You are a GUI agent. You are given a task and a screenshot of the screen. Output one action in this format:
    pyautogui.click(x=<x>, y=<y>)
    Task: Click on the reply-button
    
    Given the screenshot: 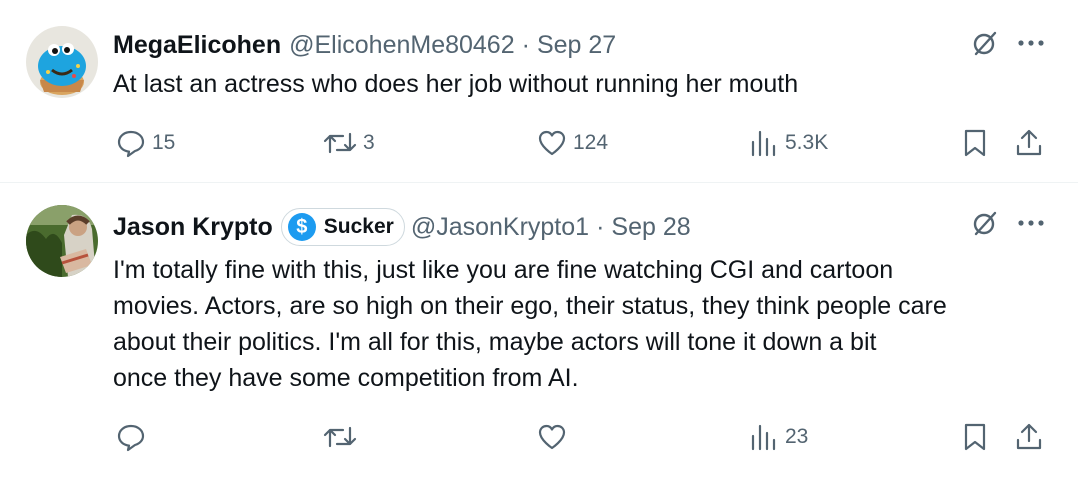 What is the action you would take?
    pyautogui.click(x=134, y=437)
    